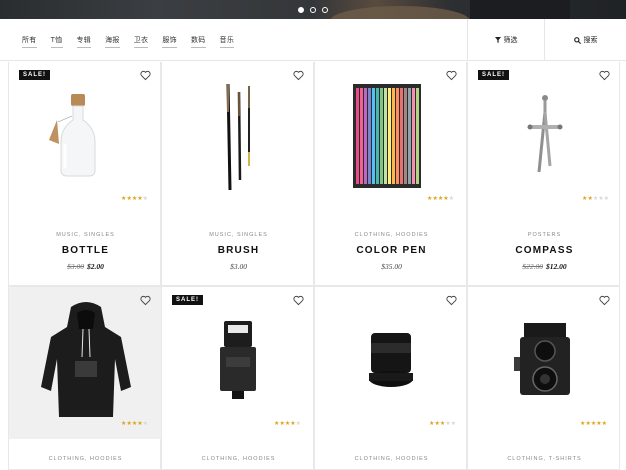 This screenshot has height=470, width=626. Describe the element at coordinates (545, 134) in the screenshot. I see `compass-image` at that location.